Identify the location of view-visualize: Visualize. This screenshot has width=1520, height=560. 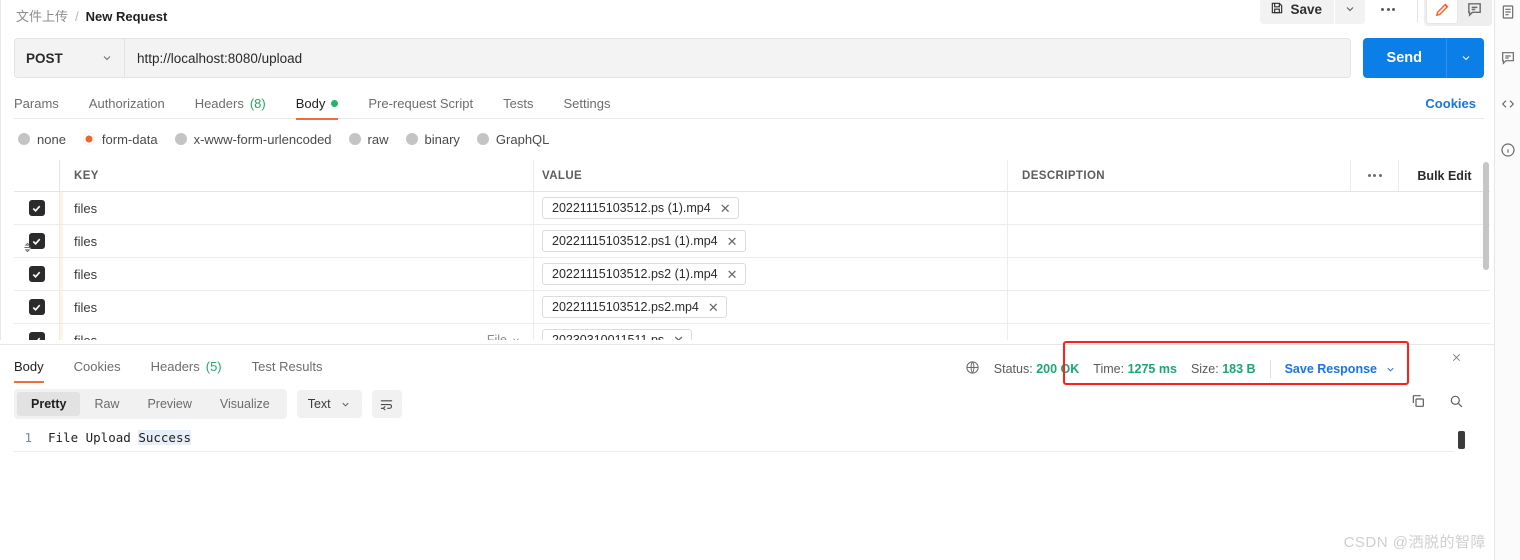
(245, 404).